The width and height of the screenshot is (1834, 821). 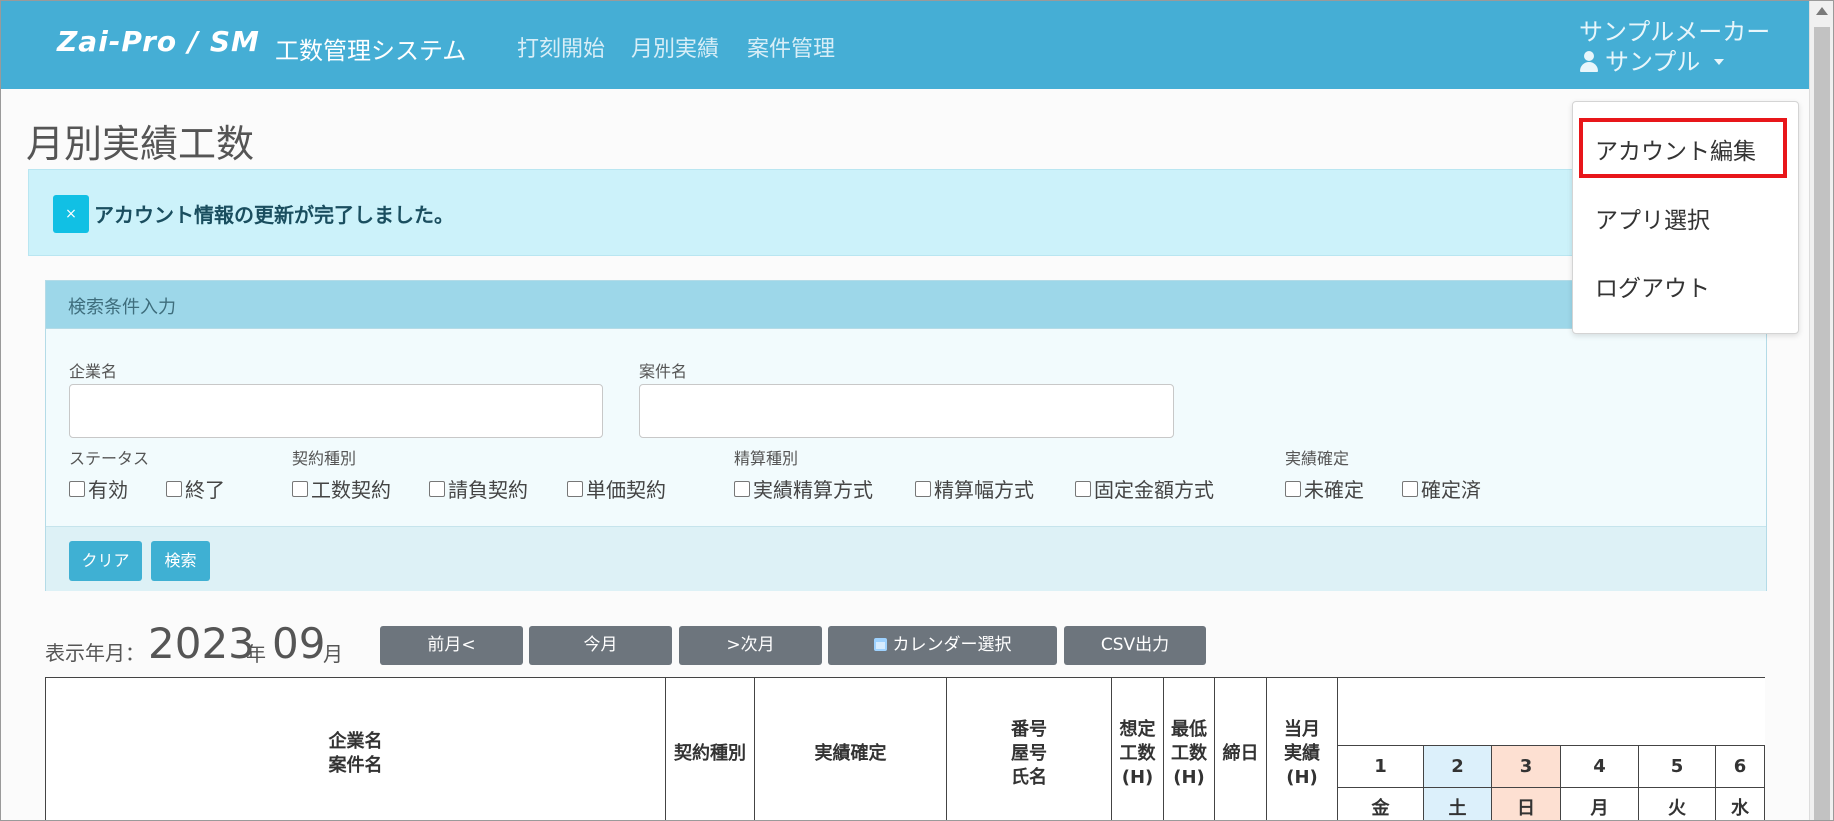 I want to click on weekday-cell: 火, so click(x=1677, y=803).